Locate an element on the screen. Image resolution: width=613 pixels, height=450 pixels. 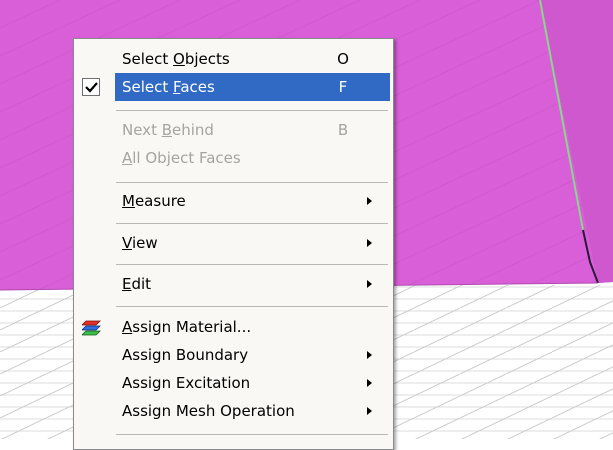
menu-item-assign-excitation: Assign Excitation is located at coordinates (233, 383).